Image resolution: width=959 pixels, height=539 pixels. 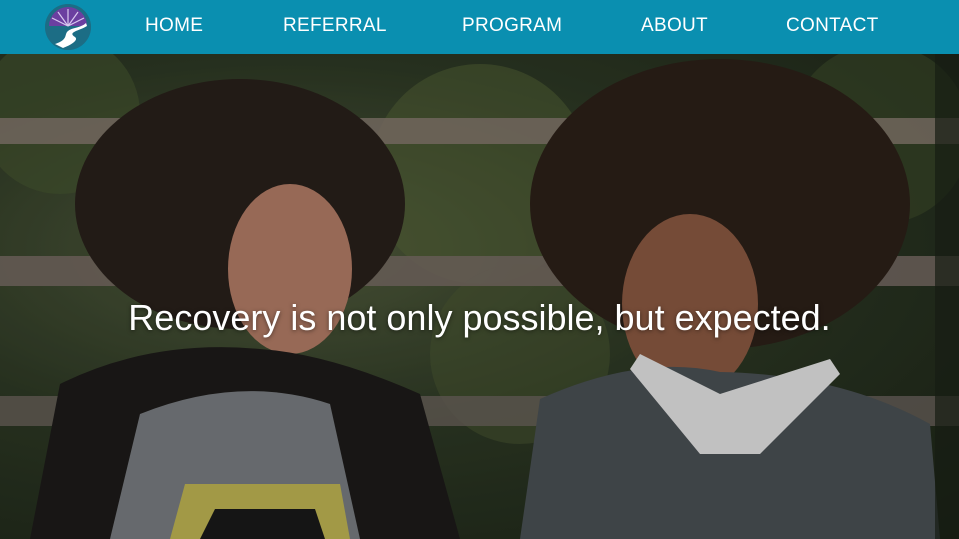 I want to click on nav-program-link: PROGRAM, so click(x=512, y=26).